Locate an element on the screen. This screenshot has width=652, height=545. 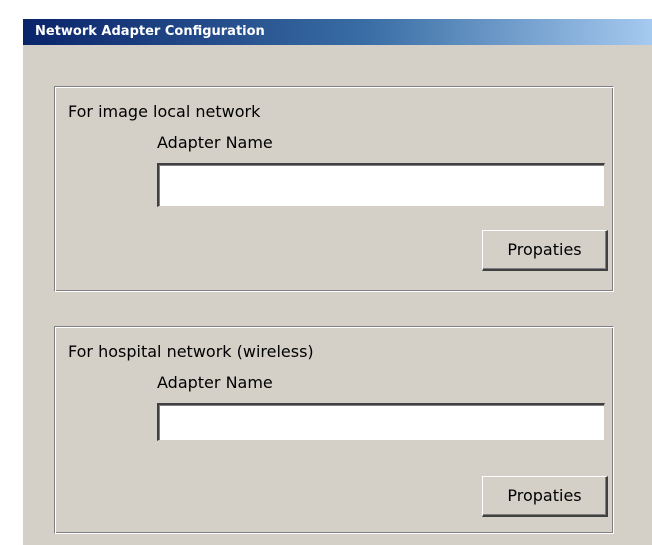
image-local-adapter-name-input is located at coordinates (381, 185).